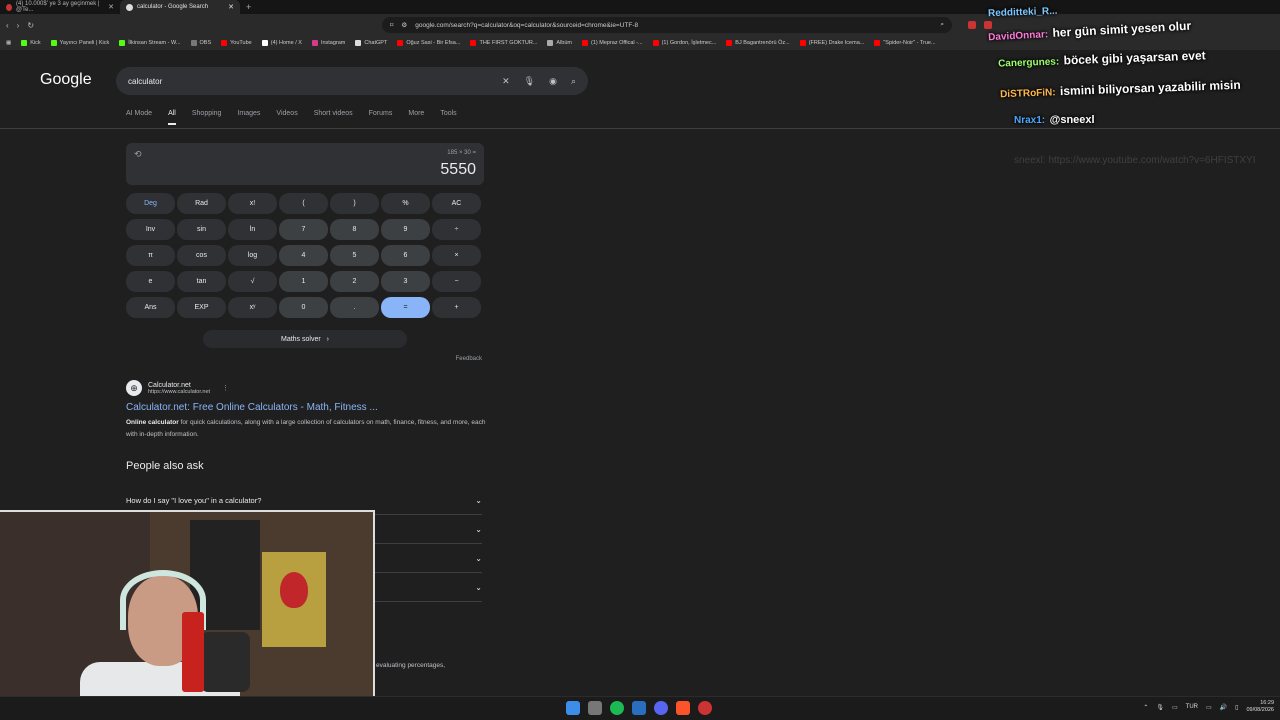 The image size is (1280, 720). I want to click on bookmark-item: (4) Home / X, so click(281, 43).